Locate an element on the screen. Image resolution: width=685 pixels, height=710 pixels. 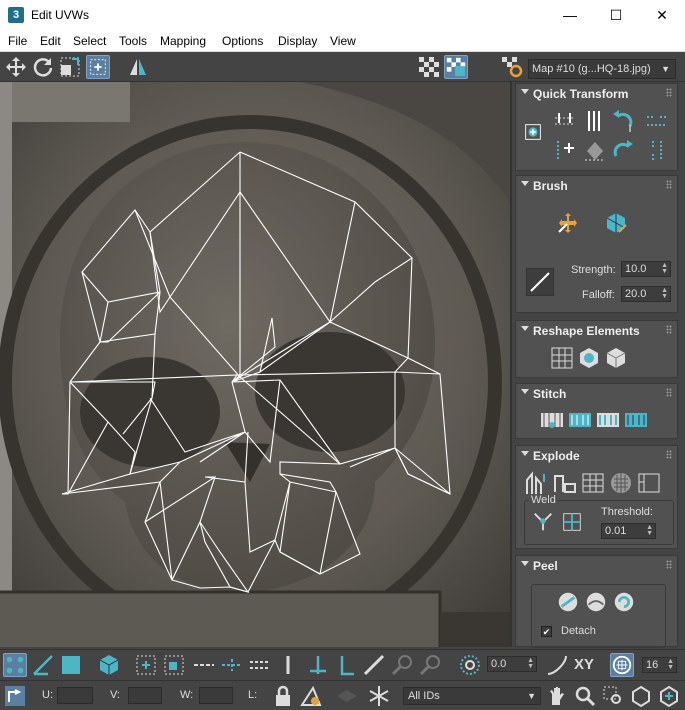
show-map-icon is located at coordinates (456, 67).